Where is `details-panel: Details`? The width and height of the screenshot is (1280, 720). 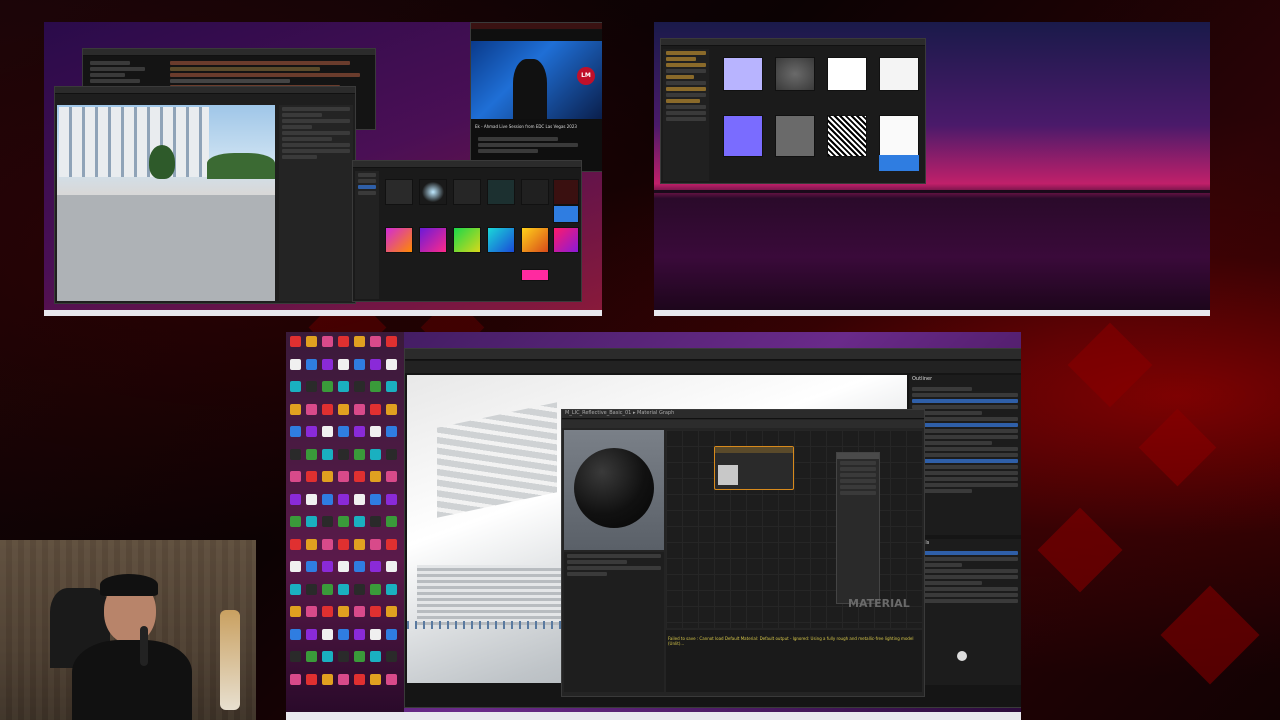
details-panel: Details is located at coordinates (965, 612).